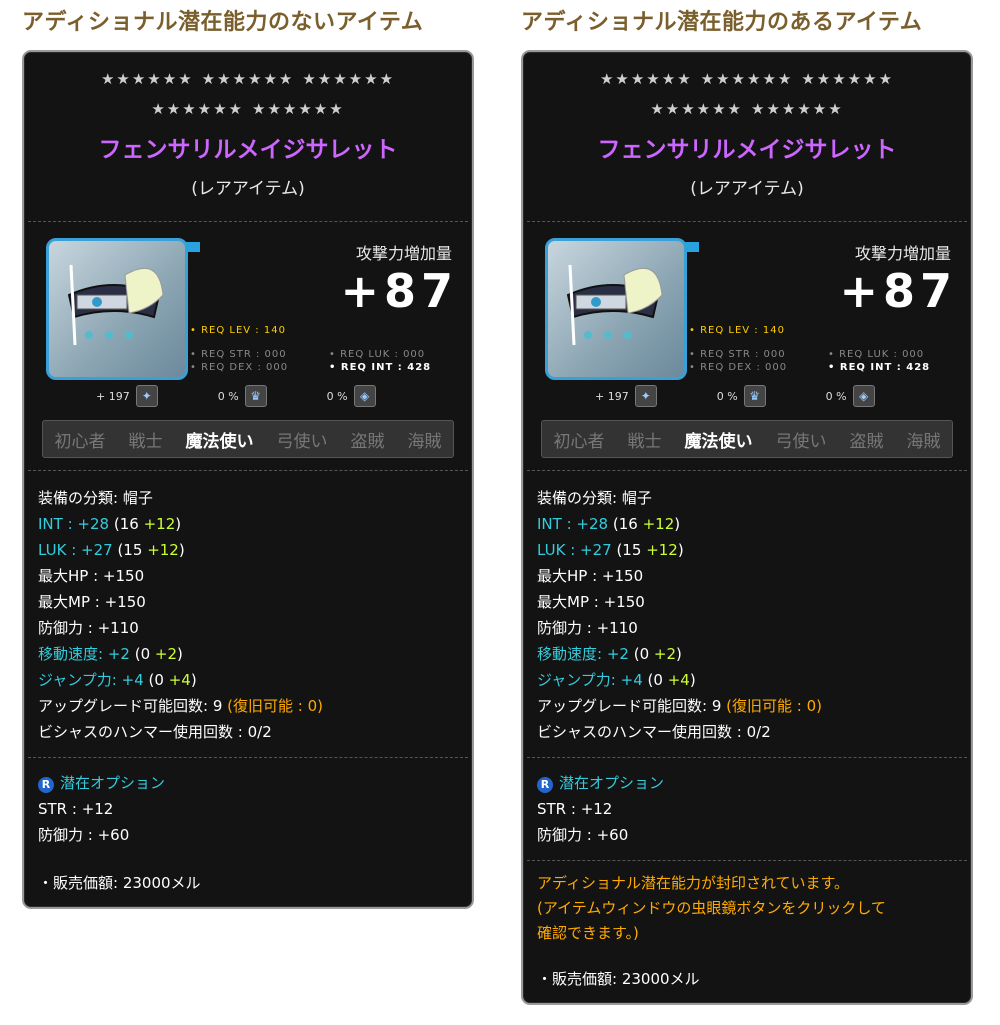 This screenshot has height=1025, width=1000. What do you see at coordinates (711, 908) in the screenshot?
I see `sealed-line-2: (アイテムウィンドウの虫眼鏡ボタンをクリックして` at bounding box center [711, 908].